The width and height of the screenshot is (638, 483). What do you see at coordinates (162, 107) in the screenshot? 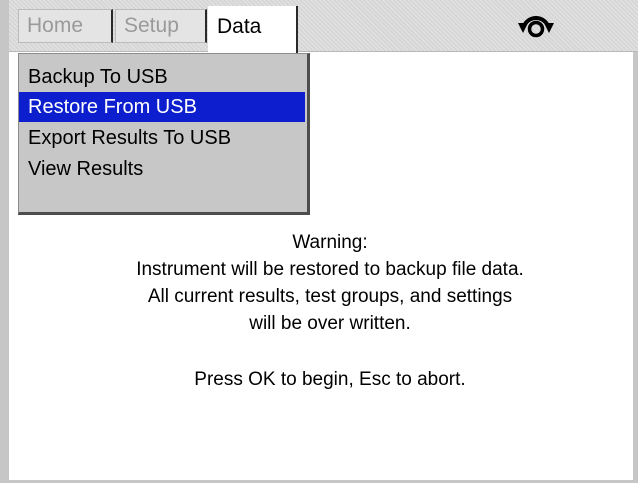
I see `menu-item-restore-from-usb: Restore From USB` at bounding box center [162, 107].